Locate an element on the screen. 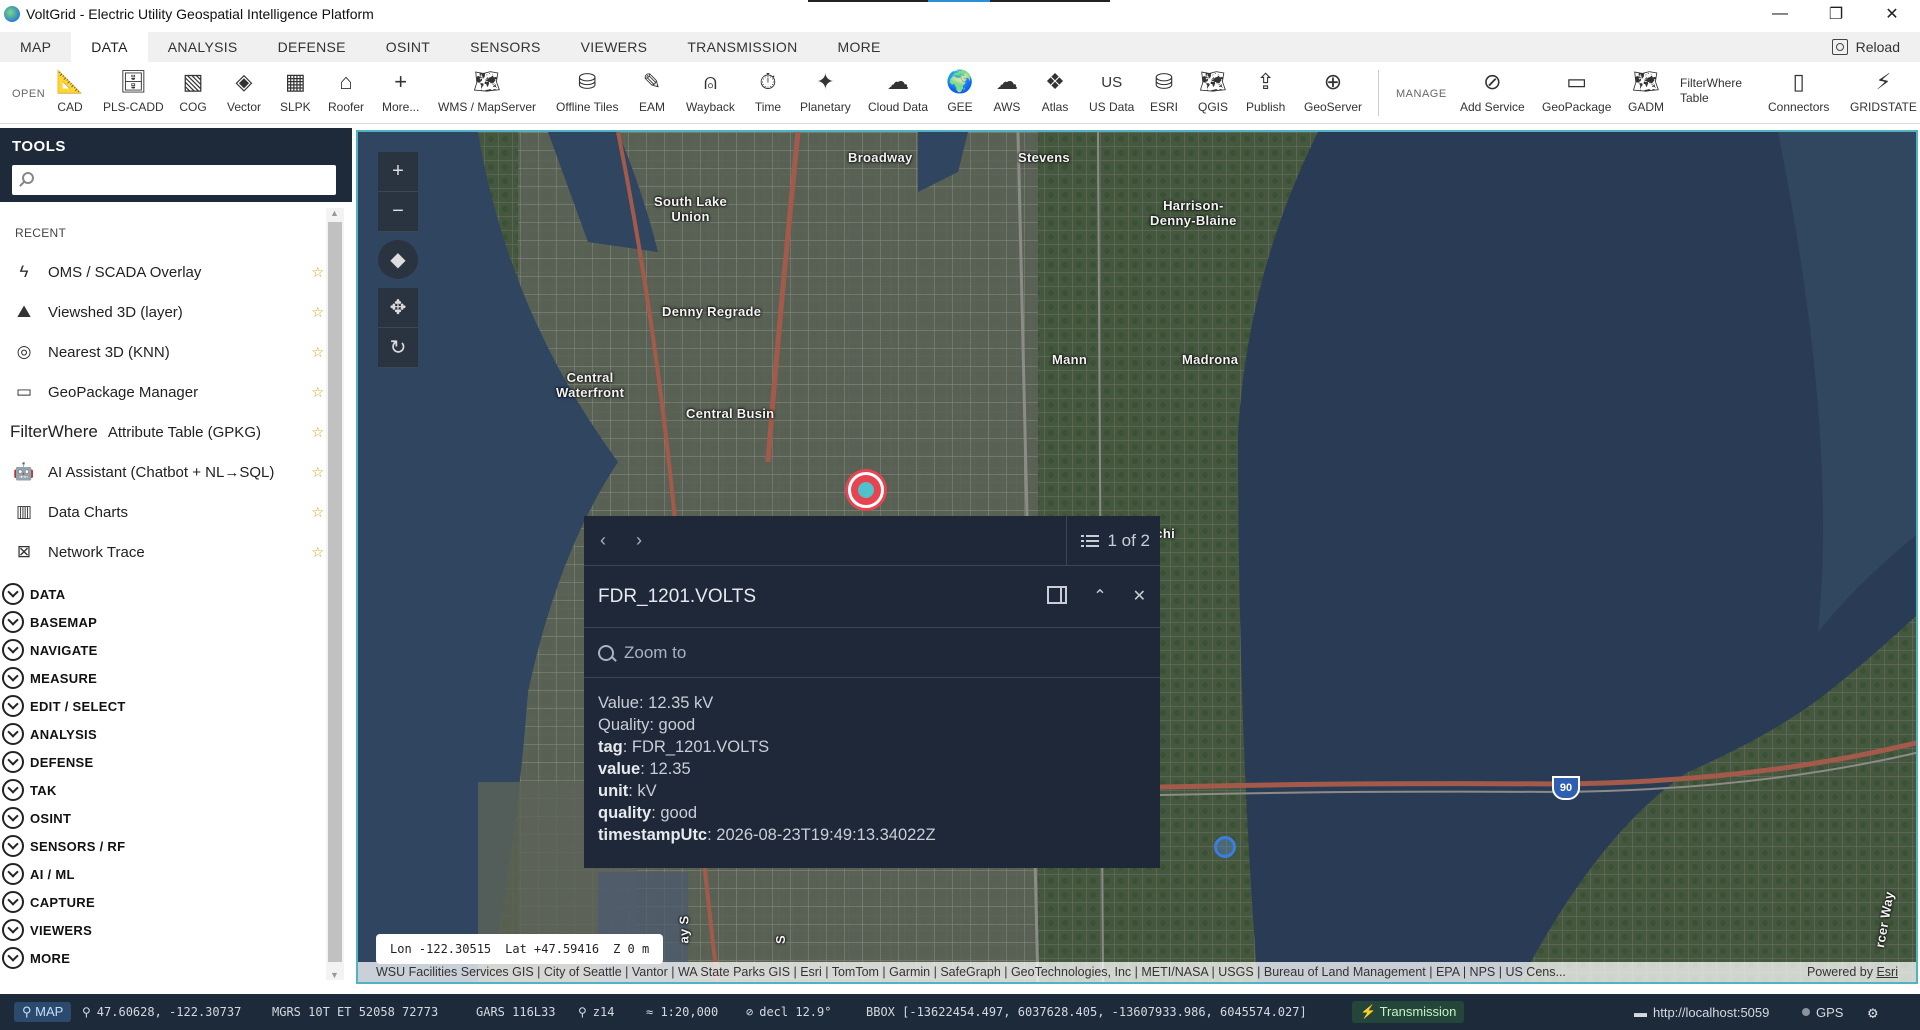 This screenshot has height=1030, width=1920. section-more: MORE is located at coordinates (162, 958).